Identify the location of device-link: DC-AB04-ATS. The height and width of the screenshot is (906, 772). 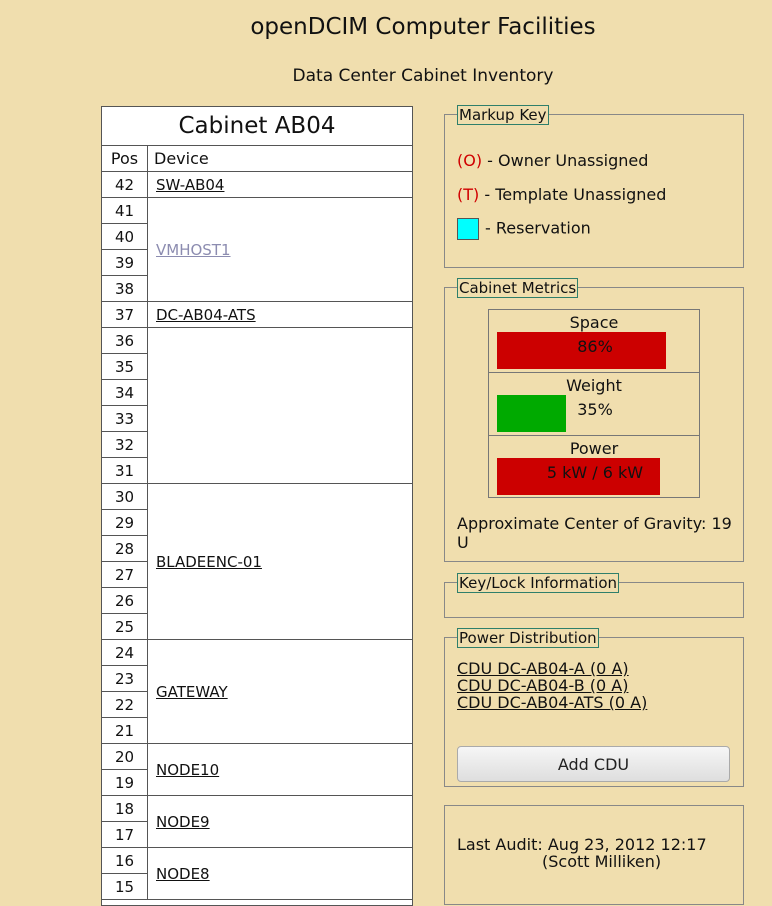
(206, 315).